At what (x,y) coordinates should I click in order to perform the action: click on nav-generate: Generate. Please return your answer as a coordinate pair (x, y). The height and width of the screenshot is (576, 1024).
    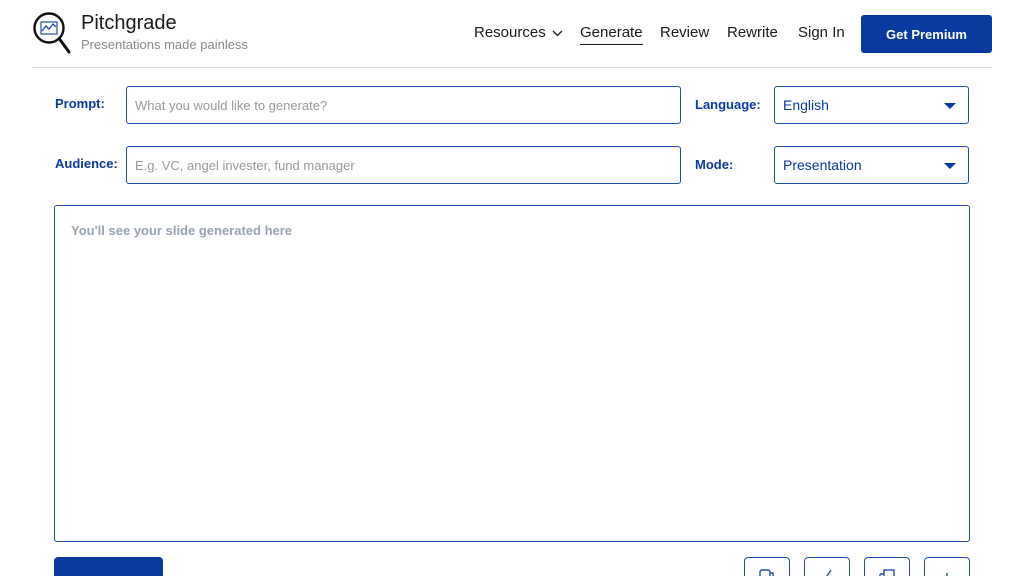
    Looking at the image, I should click on (611, 34).